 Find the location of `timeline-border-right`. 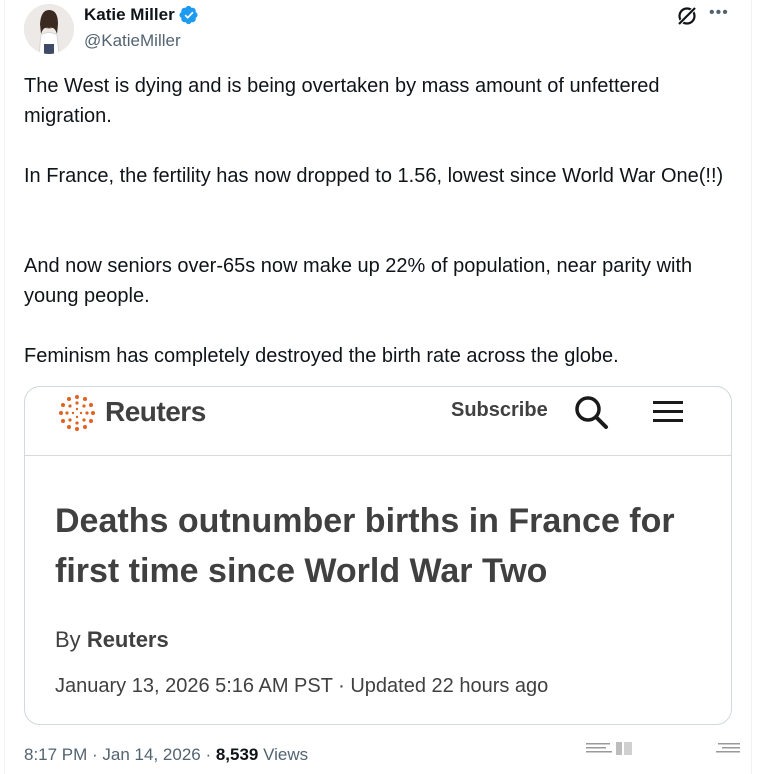

timeline-border-right is located at coordinates (751, 387).